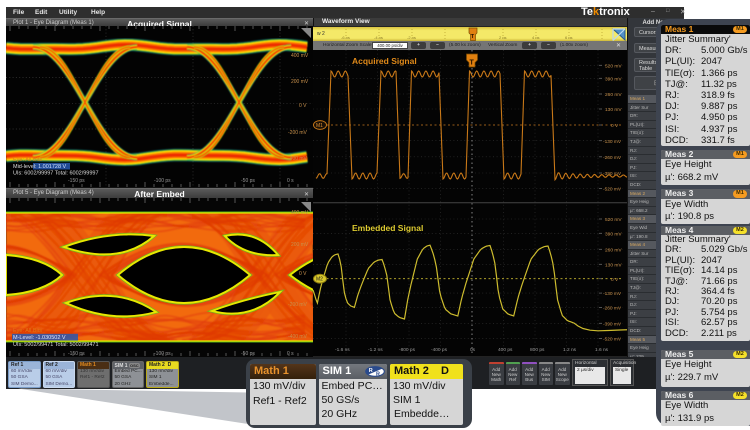 Image resolution: width=750 pixels, height=430 pixels. What do you see at coordinates (570, 350) in the screenshot?
I see `svg-text: 1.2 ns` at bounding box center [570, 350].